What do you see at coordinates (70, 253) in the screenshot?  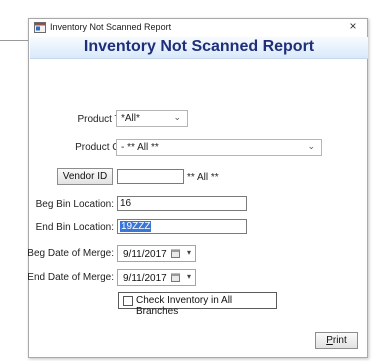 I see `beg-date-label: Beg Date of Merge:` at bounding box center [70, 253].